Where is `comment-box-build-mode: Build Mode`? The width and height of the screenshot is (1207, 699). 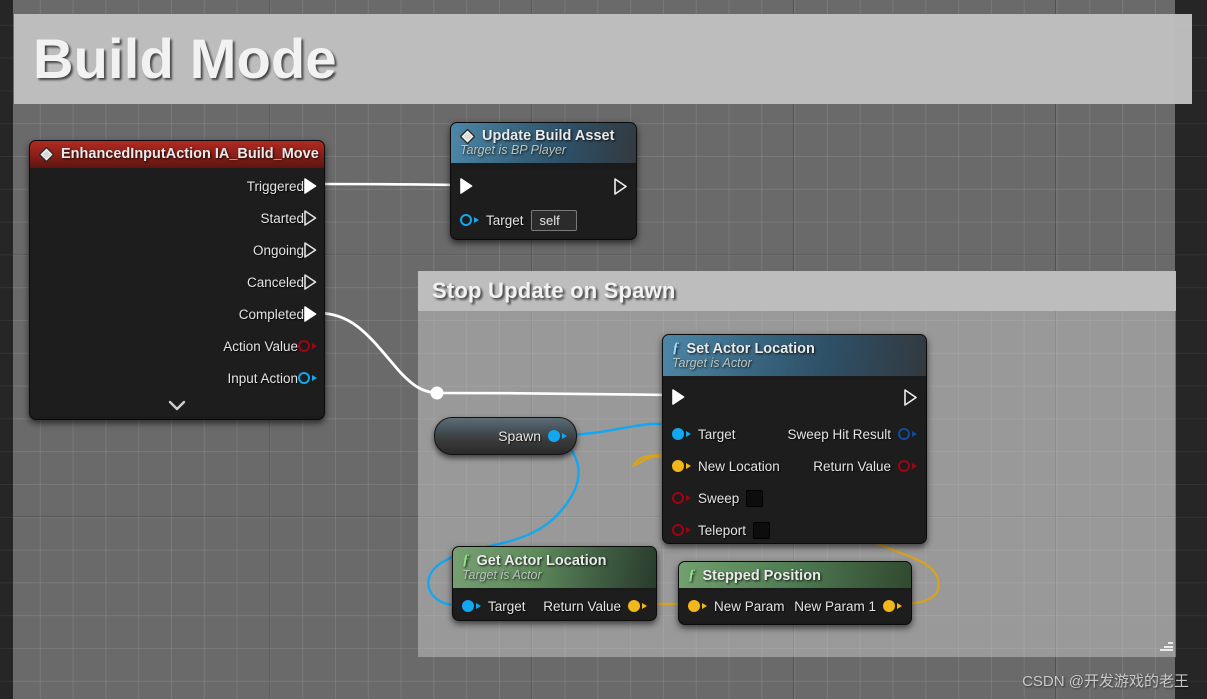 comment-box-build-mode: Build Mode is located at coordinates (603, 59).